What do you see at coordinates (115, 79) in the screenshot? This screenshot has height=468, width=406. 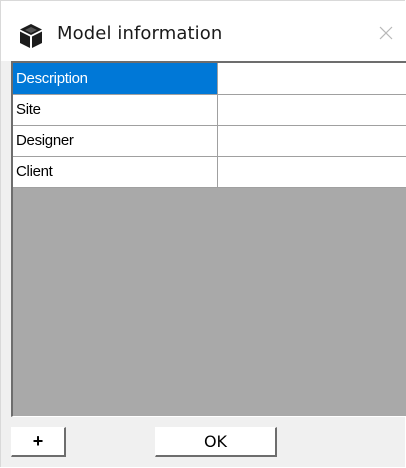 I see `property-name-cell: Description` at bounding box center [115, 79].